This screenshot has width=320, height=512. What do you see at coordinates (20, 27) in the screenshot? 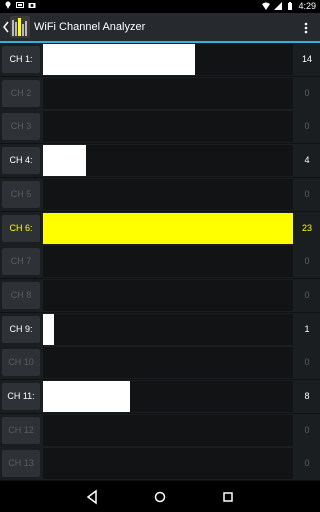
I see `app-logo-icon` at bounding box center [20, 27].